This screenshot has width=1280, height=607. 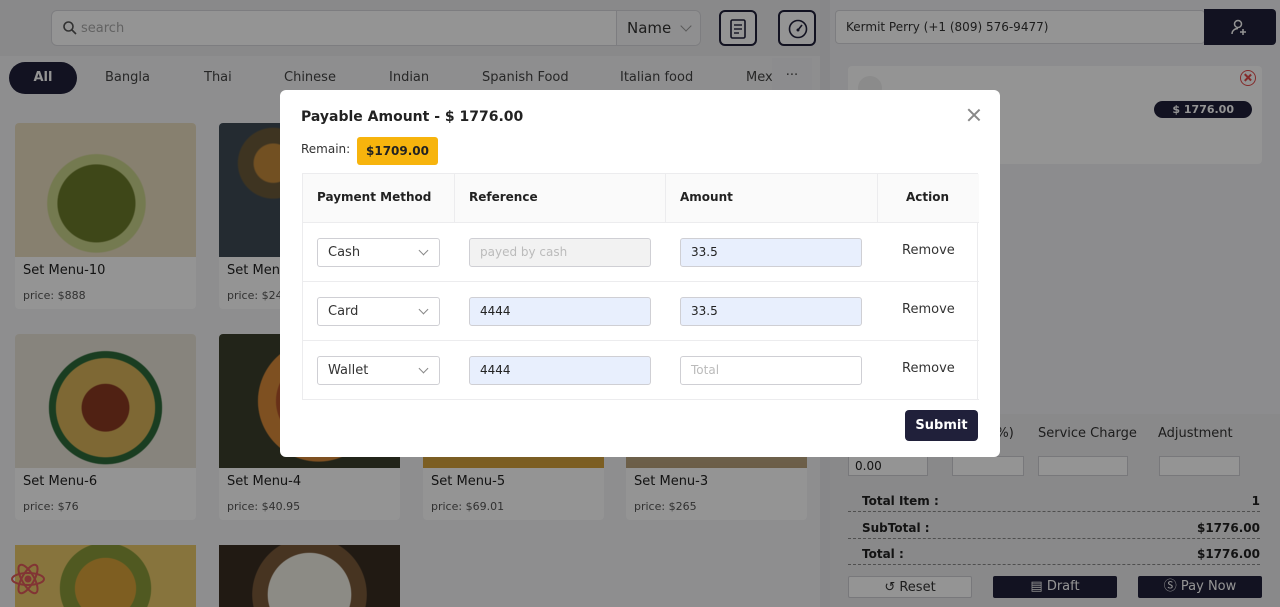 I want to click on payment-method-select: Card, so click(x=378, y=311).